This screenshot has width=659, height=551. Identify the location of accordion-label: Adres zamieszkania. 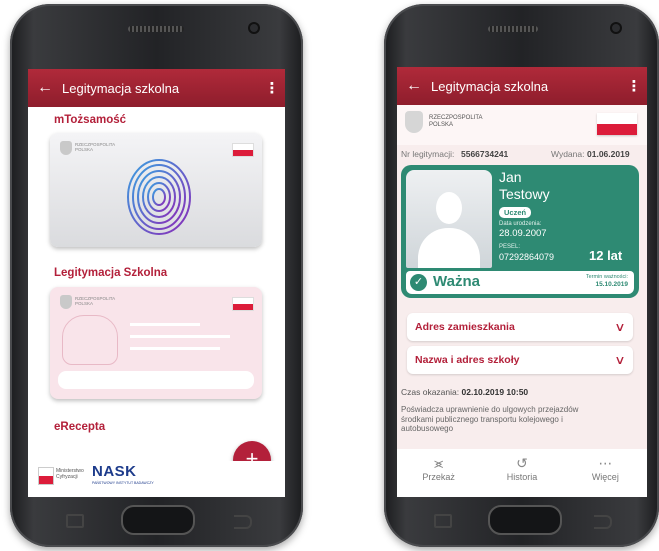
(465, 327).